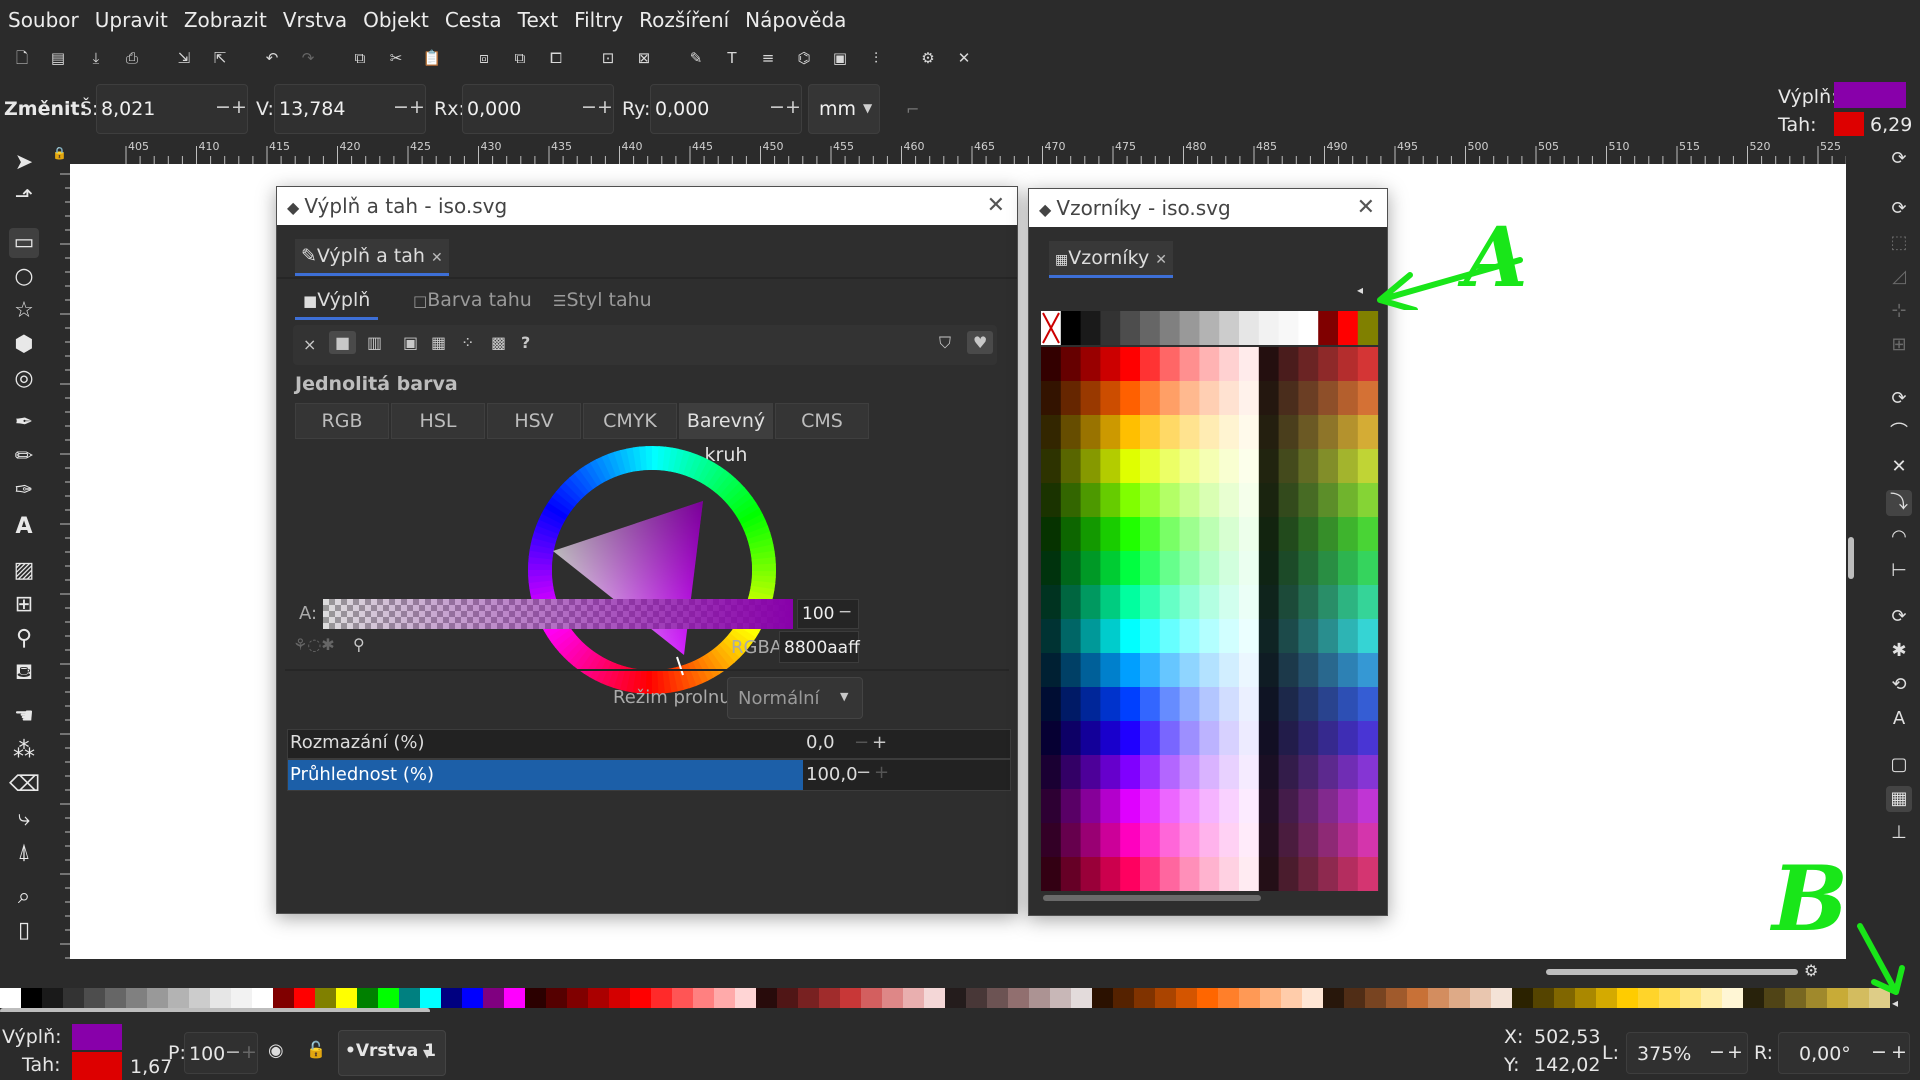 This screenshot has width=1920, height=1080. Describe the element at coordinates (308, 58) in the screenshot. I see `redo-icon: ↷` at that location.